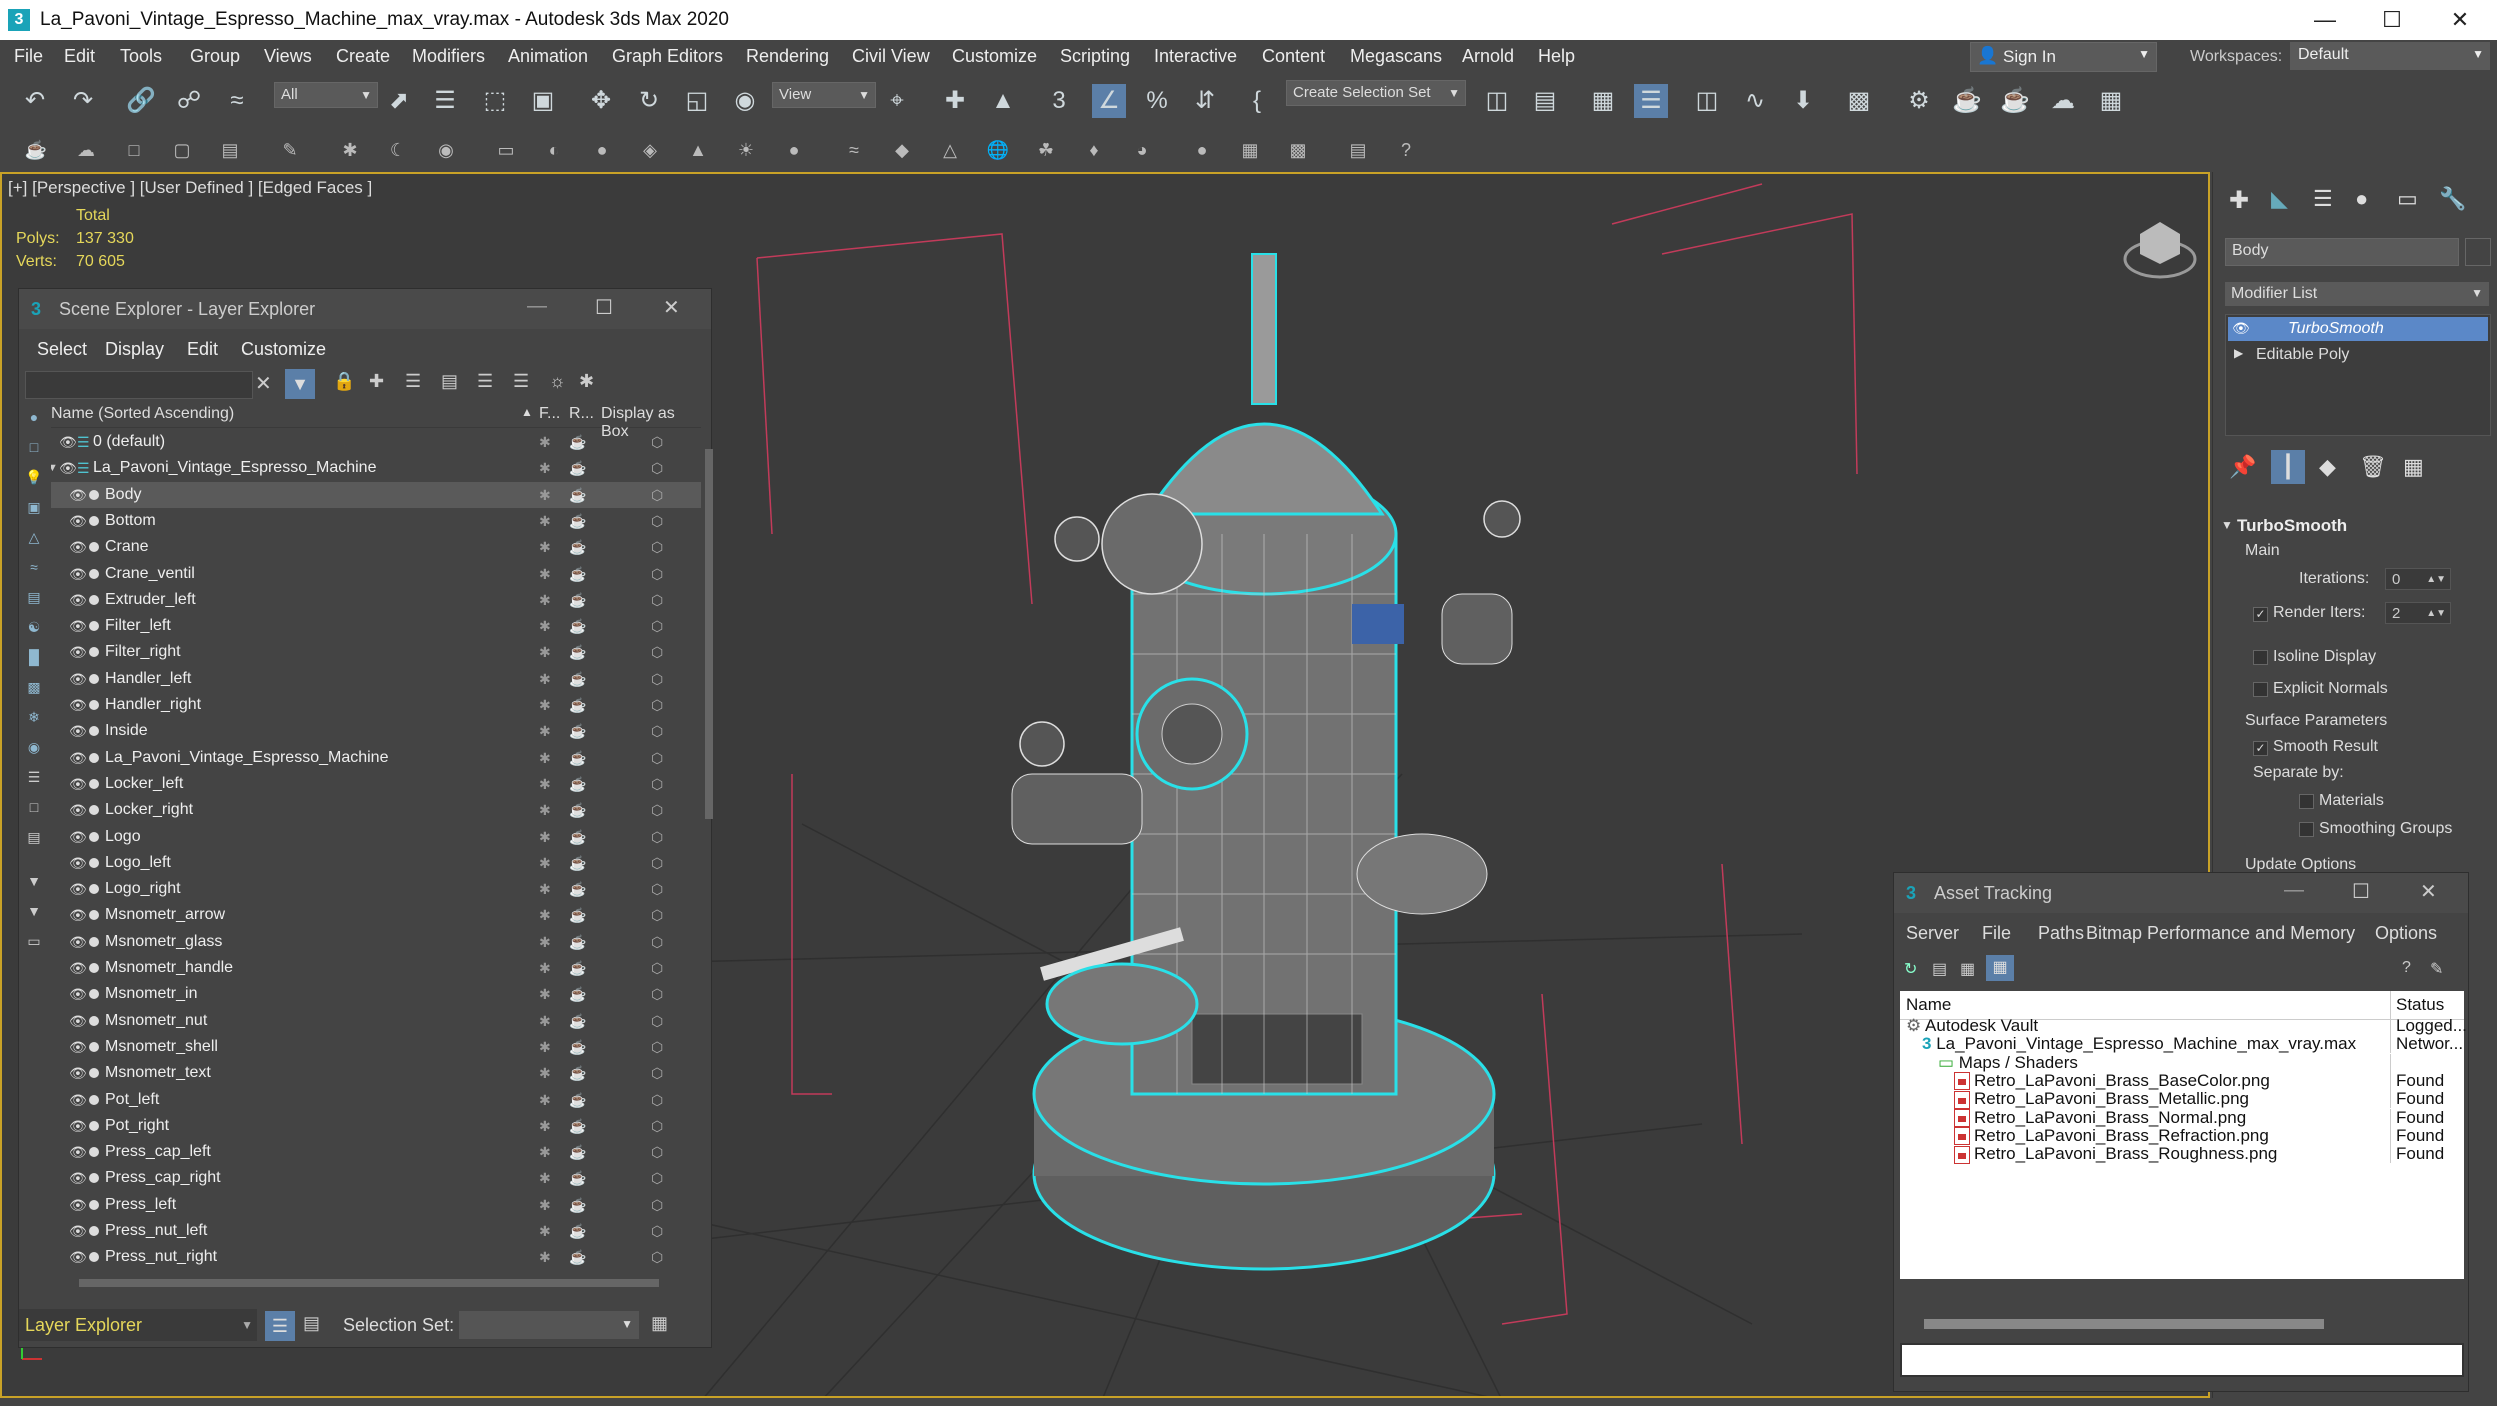 This screenshot has height=1406, width=2497. Describe the element at coordinates (376, 381) in the screenshot. I see `create-layer-icon: ✚` at that location.